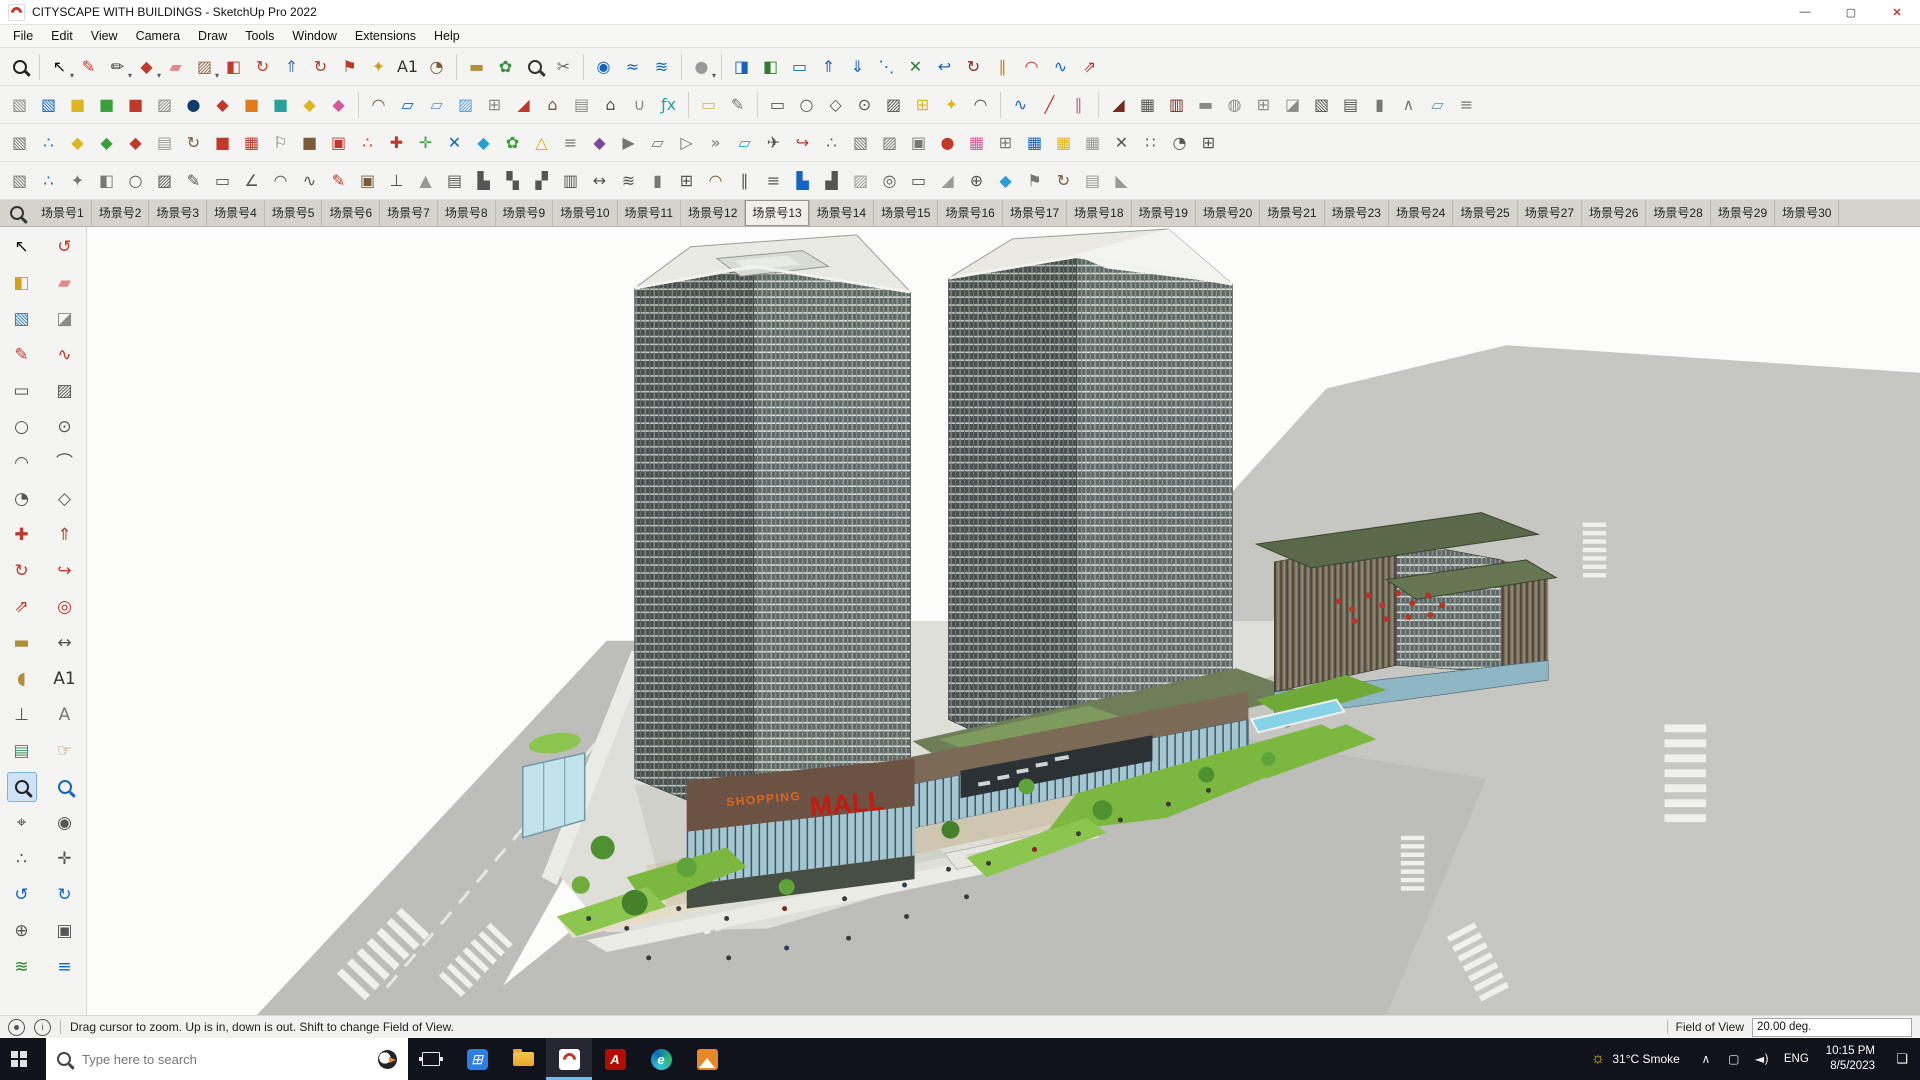 The image size is (1920, 1080). I want to click on scissors-icon: ✂, so click(563, 66).